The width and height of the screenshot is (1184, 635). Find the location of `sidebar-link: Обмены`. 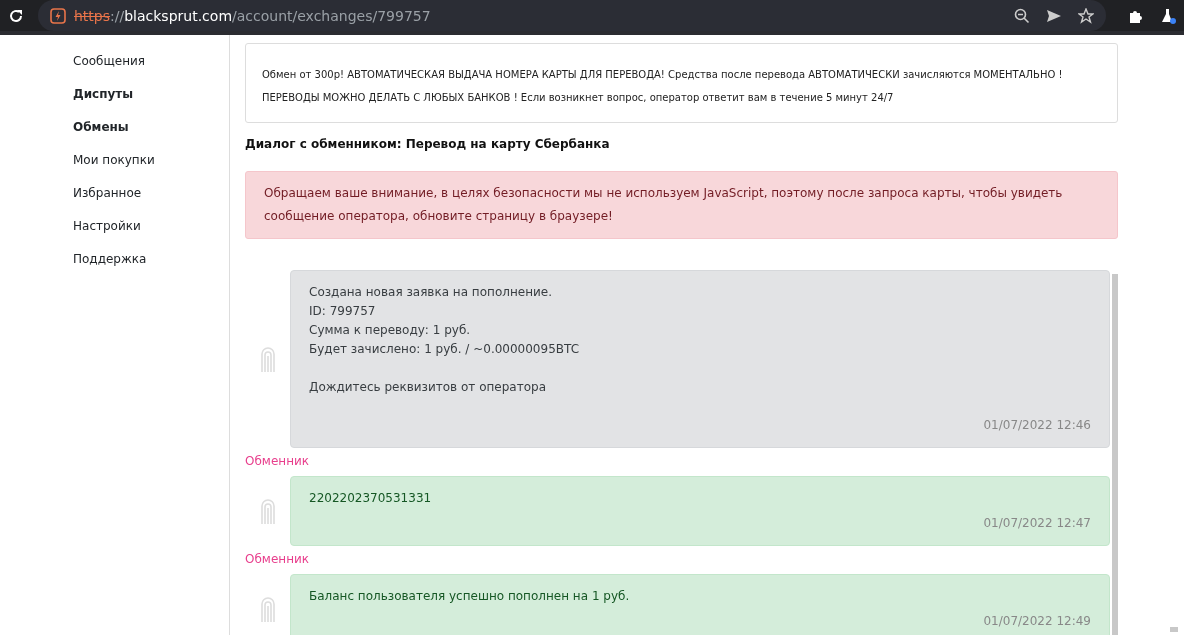

sidebar-link: Обмены is located at coordinates (151, 127).